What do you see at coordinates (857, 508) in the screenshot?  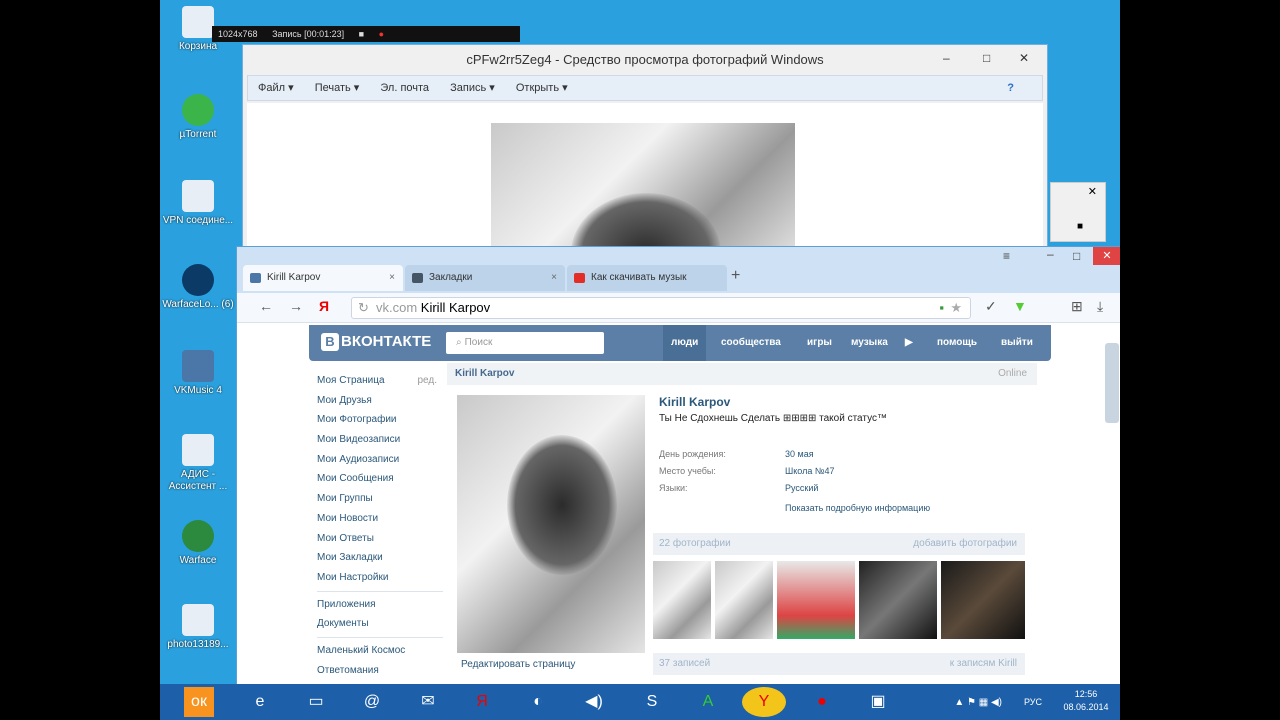 I see `show-more-link: Показать подробную информацию` at bounding box center [857, 508].